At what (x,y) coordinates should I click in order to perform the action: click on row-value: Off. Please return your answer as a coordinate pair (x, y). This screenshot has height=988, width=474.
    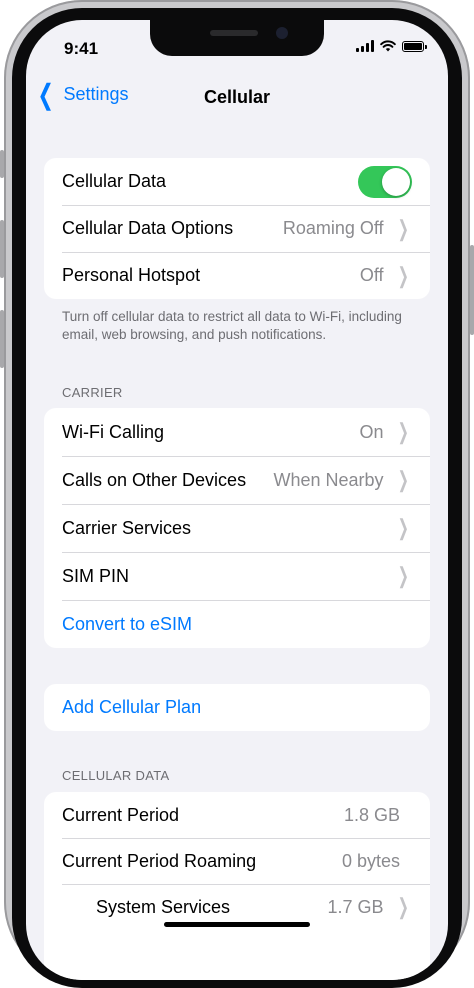
    Looking at the image, I should click on (371, 275).